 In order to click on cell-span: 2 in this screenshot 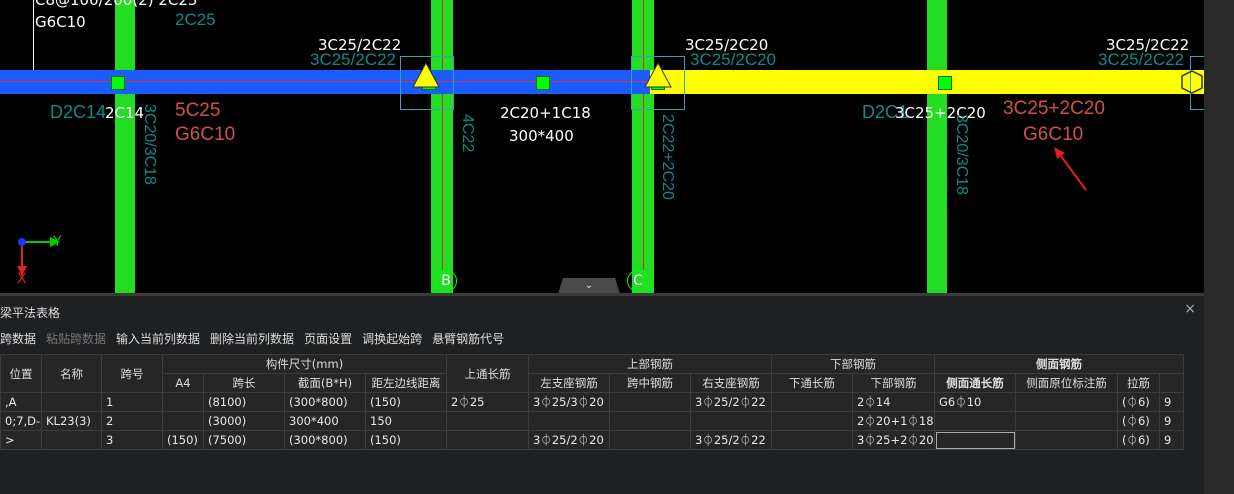, I will do `click(132, 421)`.